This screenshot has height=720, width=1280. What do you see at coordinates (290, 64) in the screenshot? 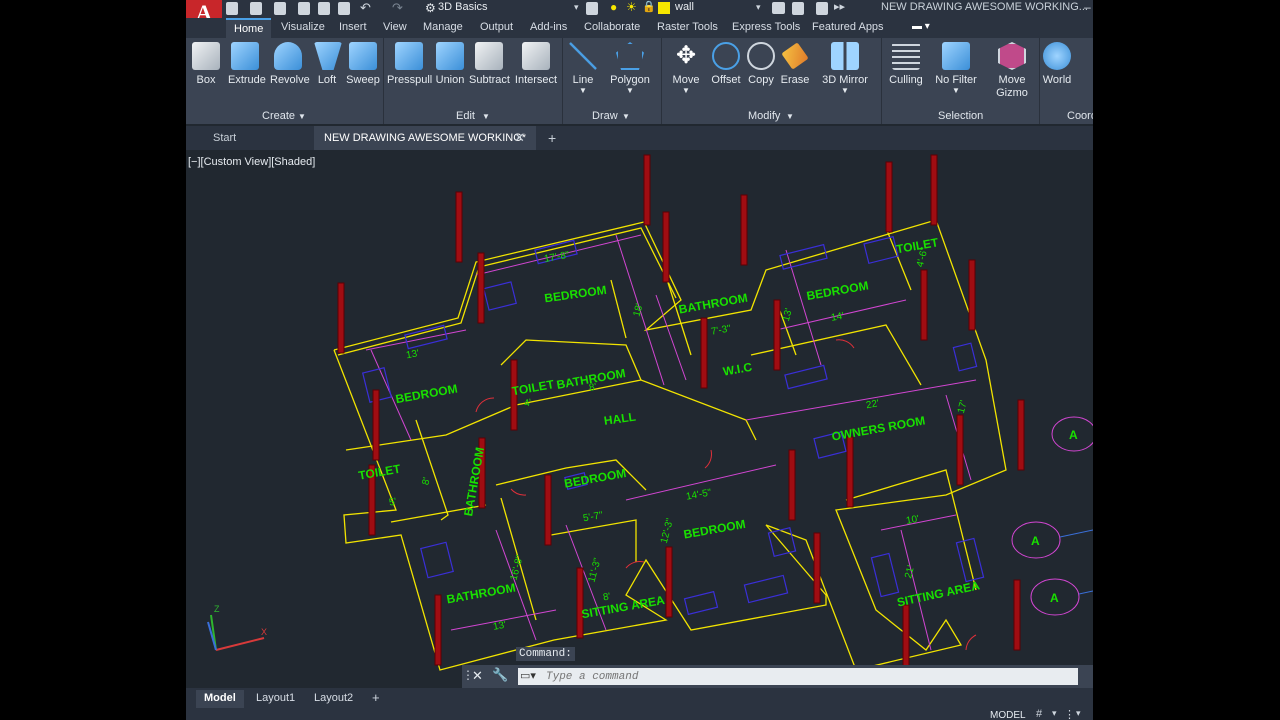
I see `revolve-button: Revolve` at bounding box center [290, 64].